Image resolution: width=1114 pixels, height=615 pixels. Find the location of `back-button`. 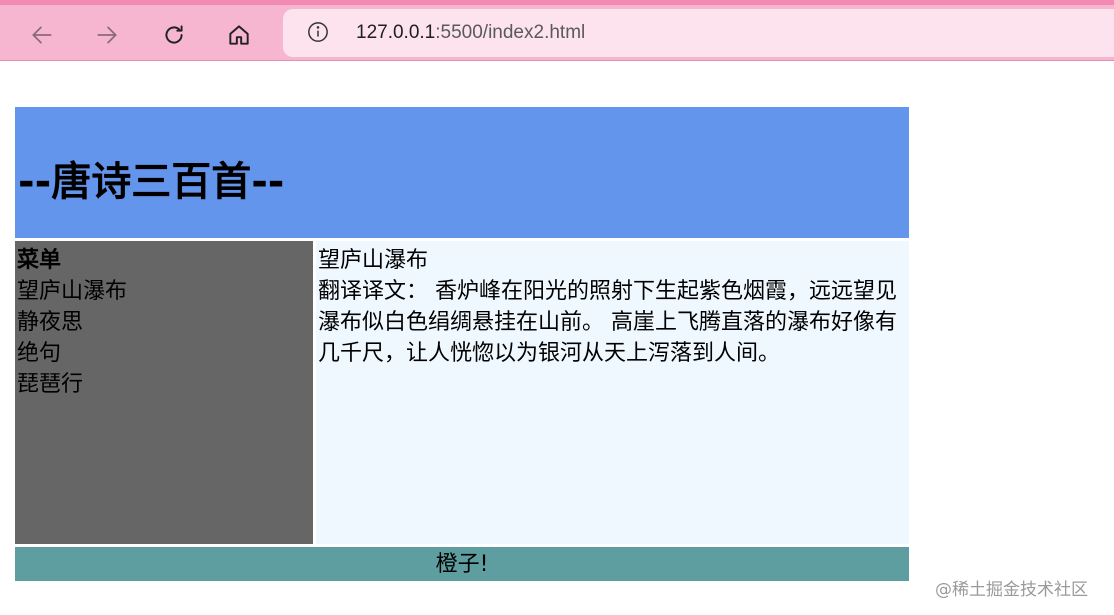

back-button is located at coordinates (42, 35).